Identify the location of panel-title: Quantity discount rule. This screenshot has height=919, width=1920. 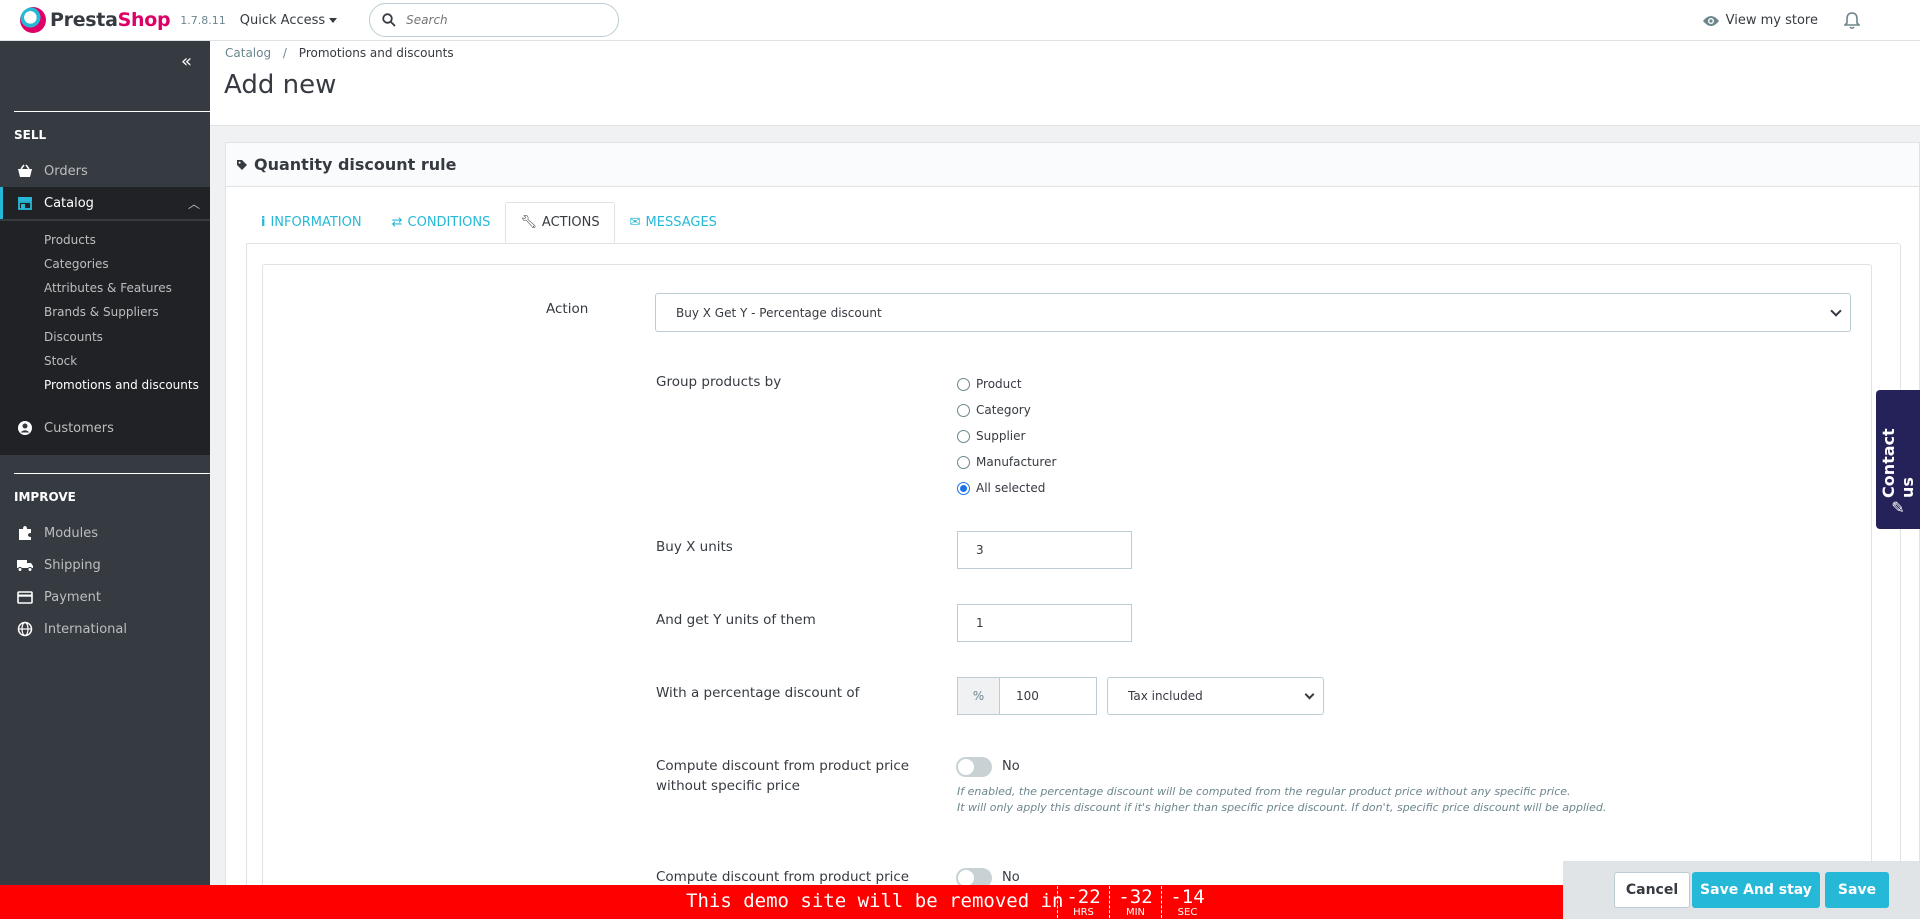
(355, 164).